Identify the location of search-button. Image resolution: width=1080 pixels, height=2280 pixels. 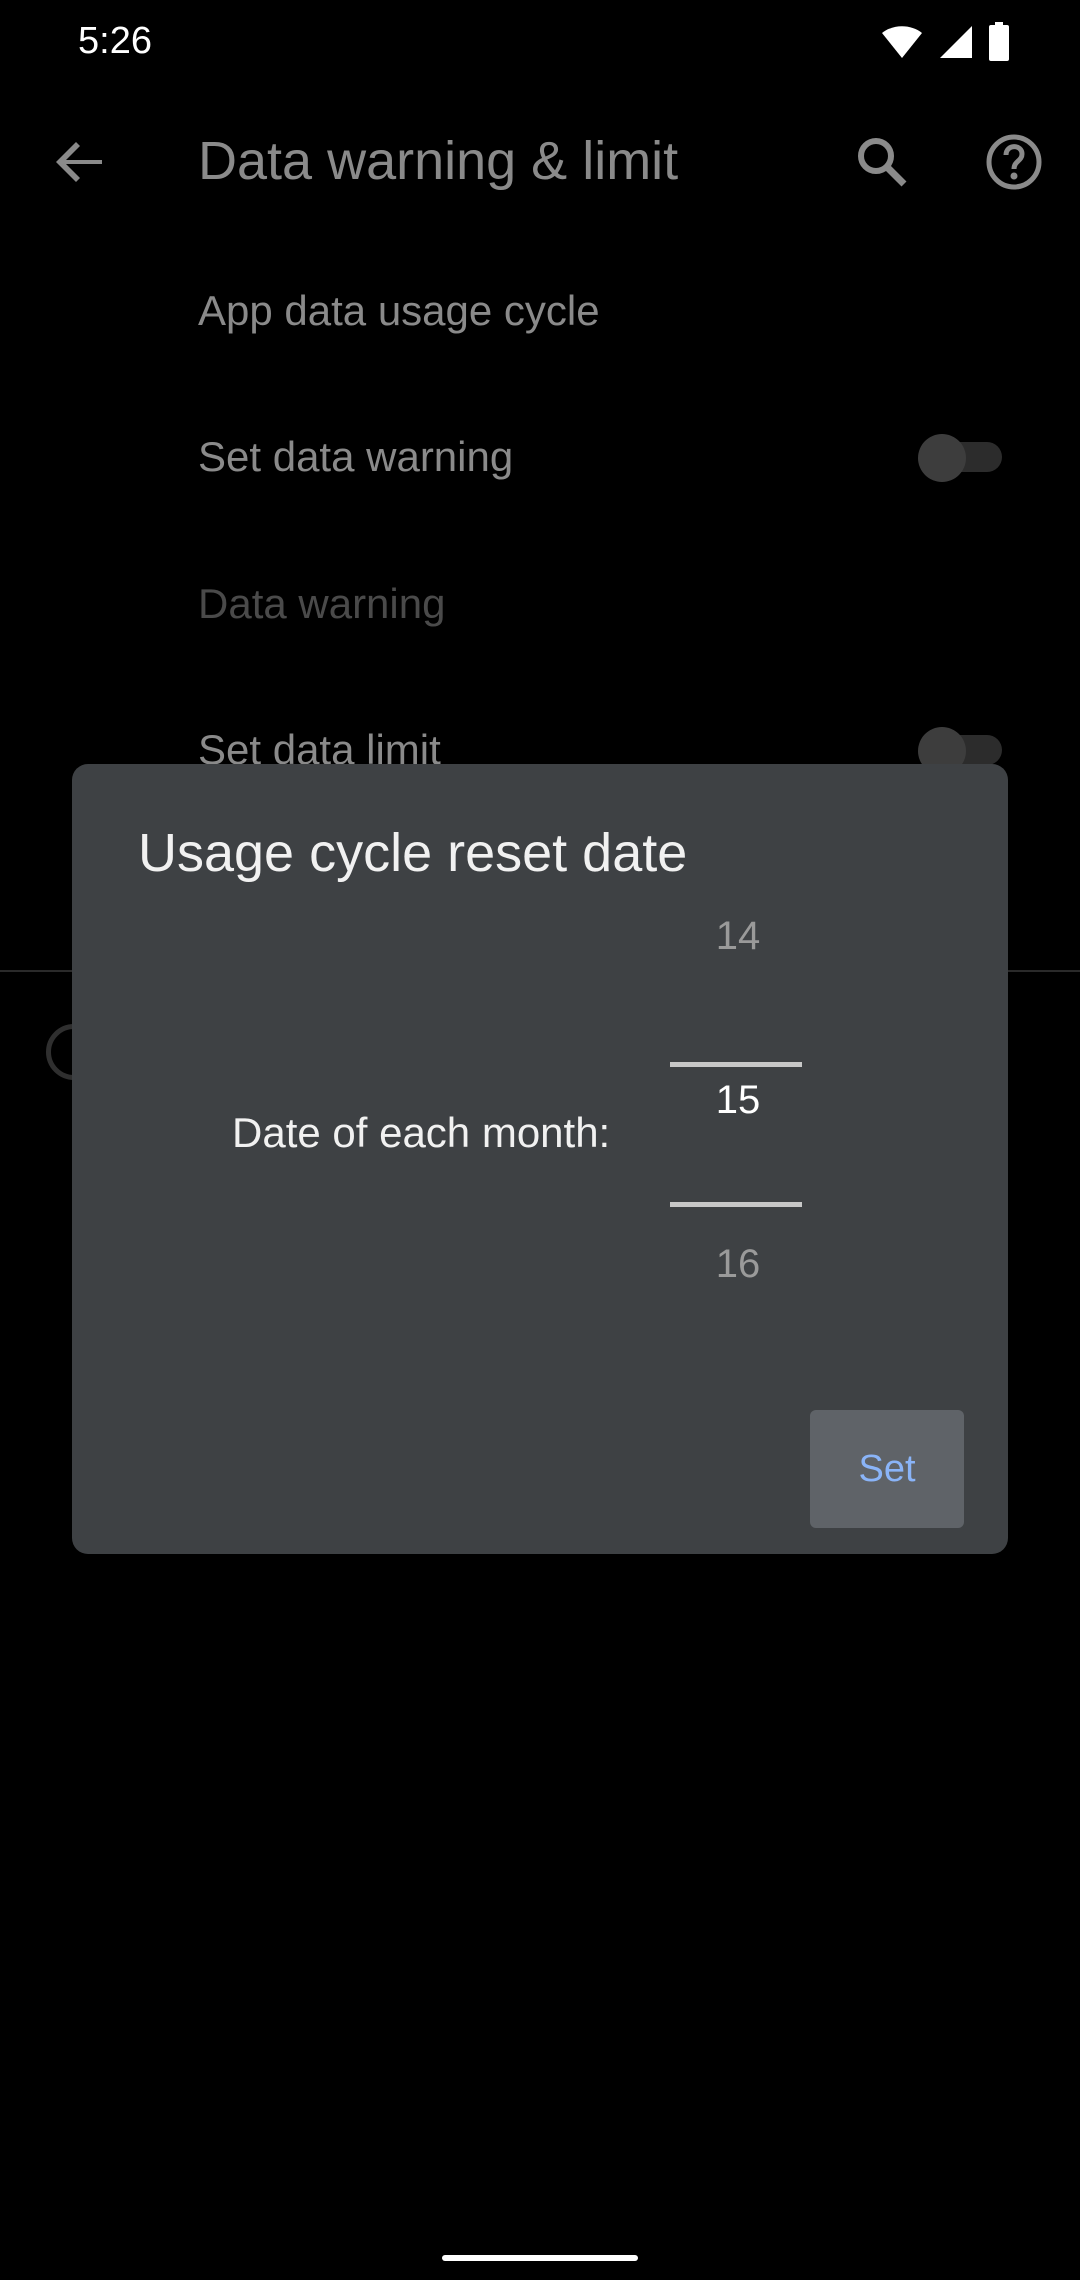
(882, 162).